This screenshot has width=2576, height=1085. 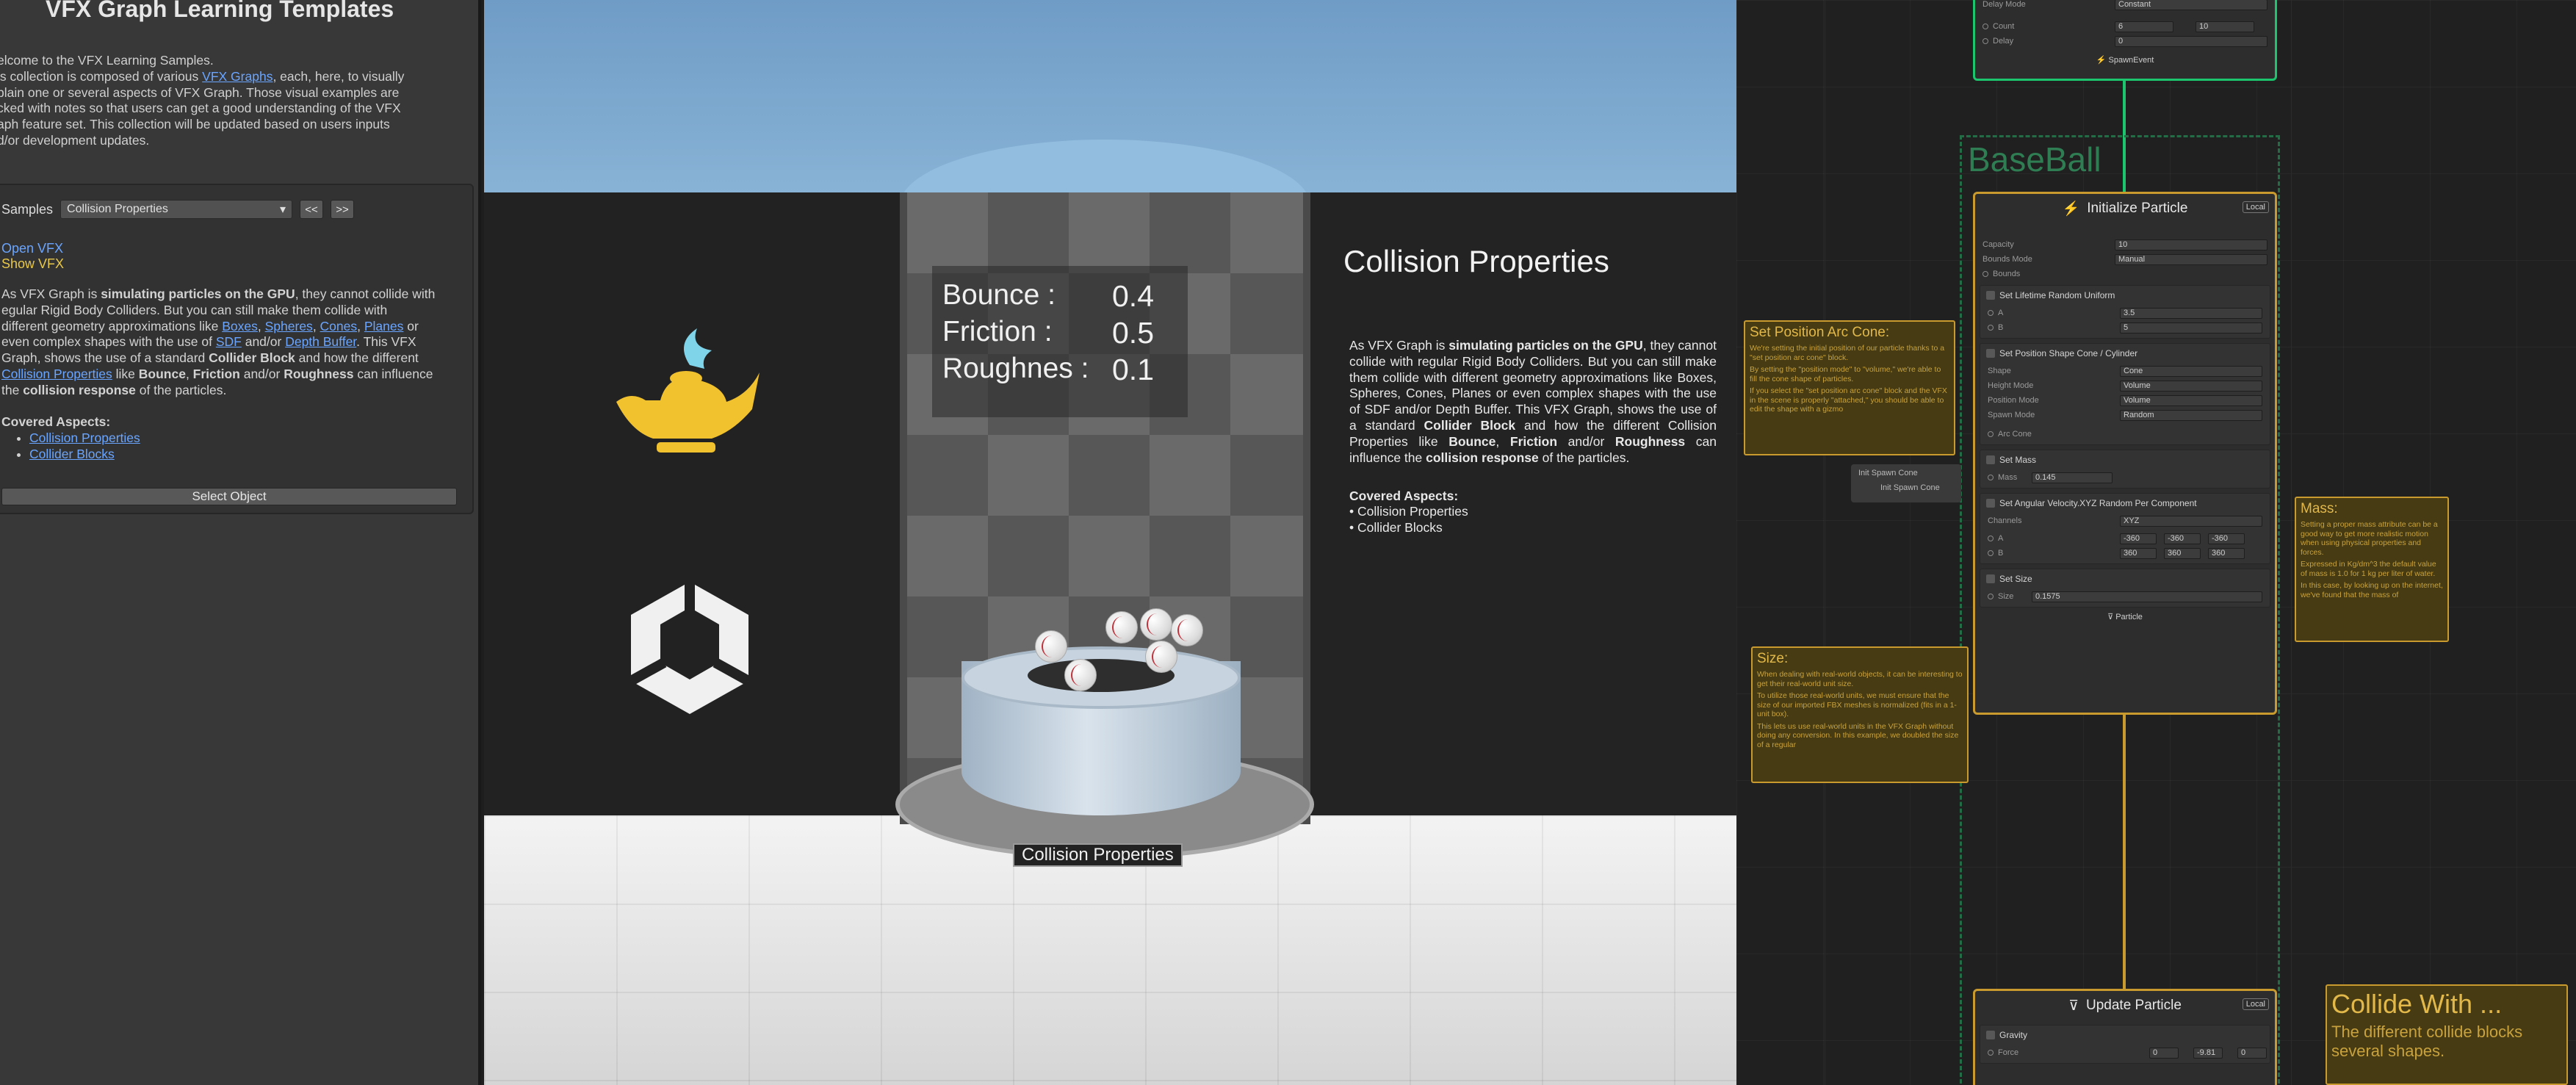 What do you see at coordinates (2191, 371) in the screenshot?
I see `shape-select: Cone` at bounding box center [2191, 371].